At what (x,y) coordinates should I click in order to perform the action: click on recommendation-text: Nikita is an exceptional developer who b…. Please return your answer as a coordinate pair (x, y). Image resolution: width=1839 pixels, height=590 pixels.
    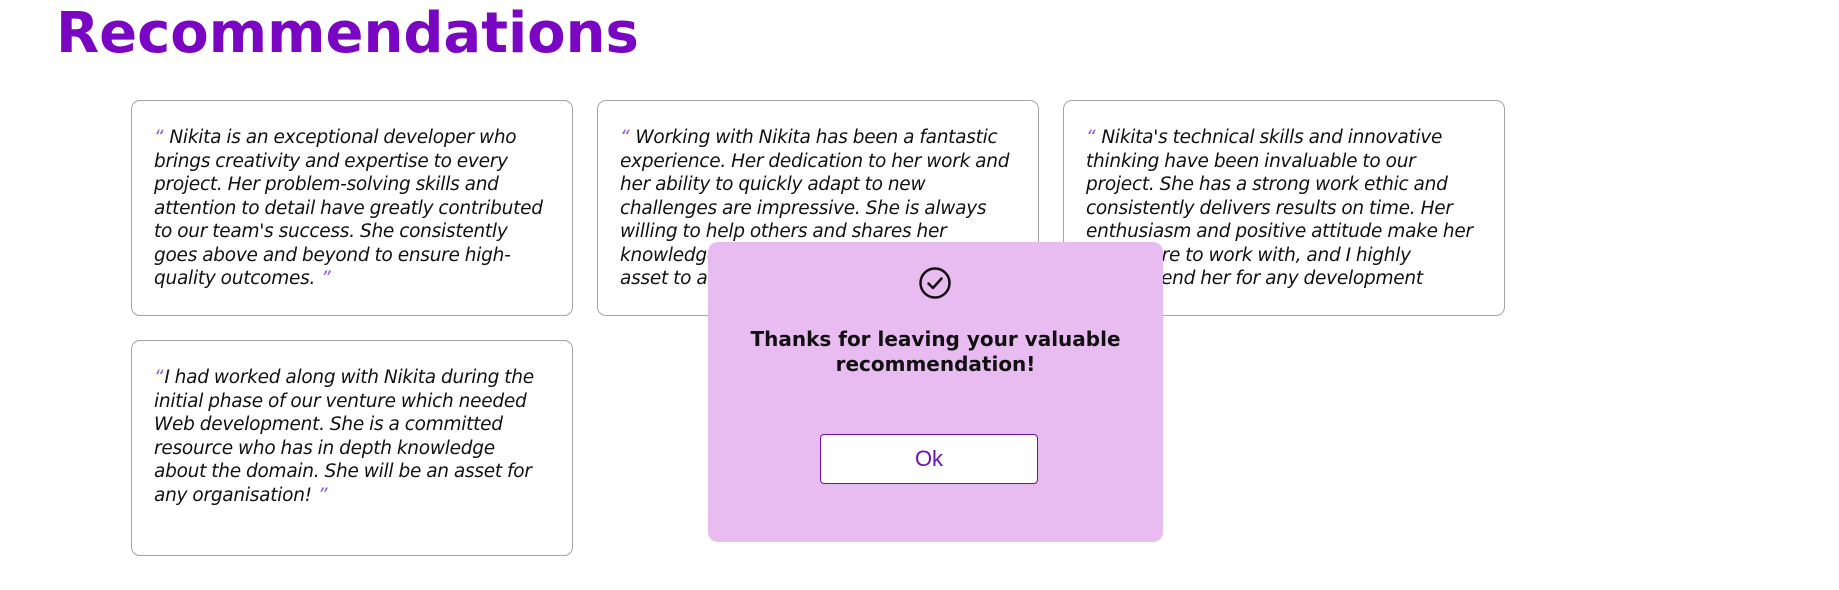
    Looking at the image, I should click on (348, 208).